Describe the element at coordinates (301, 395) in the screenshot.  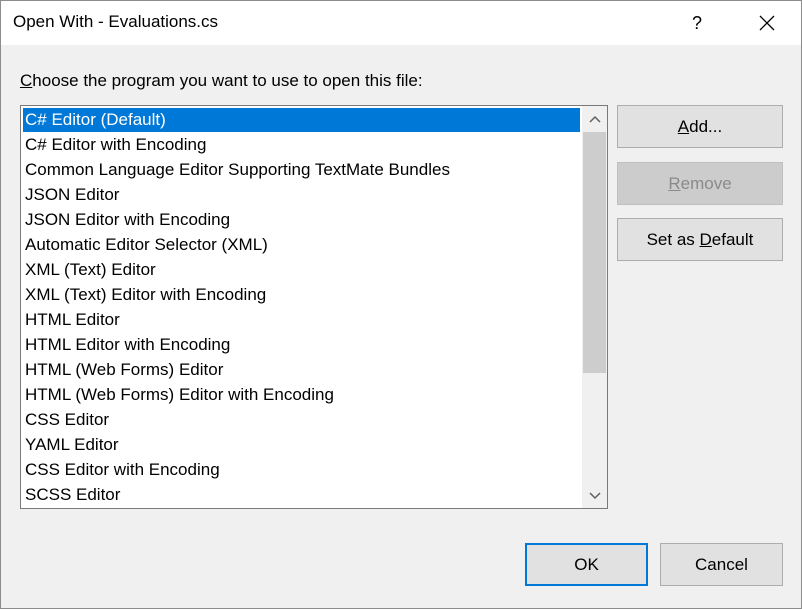
I see `list-item: HTML (Web Forms) Editor with Encoding` at that location.